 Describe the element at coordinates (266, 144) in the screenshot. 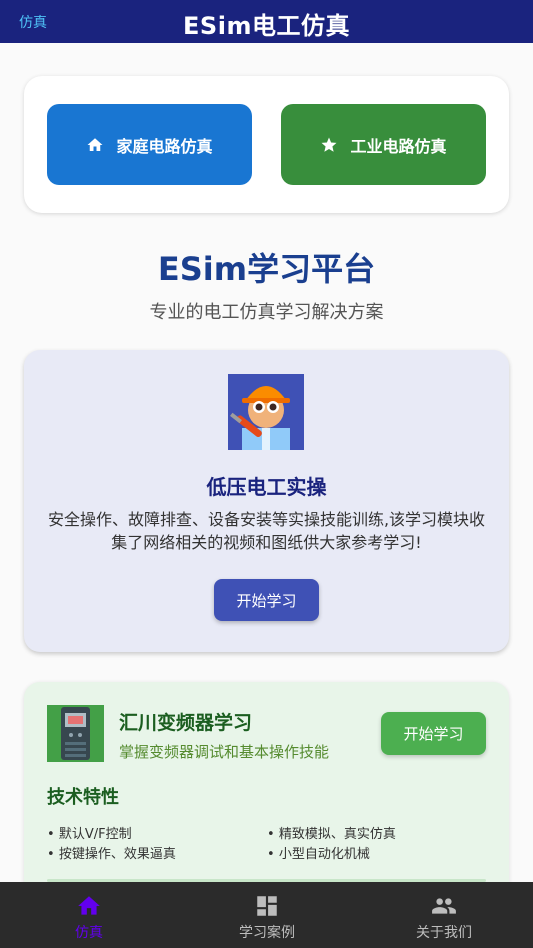

I see `simulation-mode-card: 家庭电路仿真 工业电路仿真` at that location.